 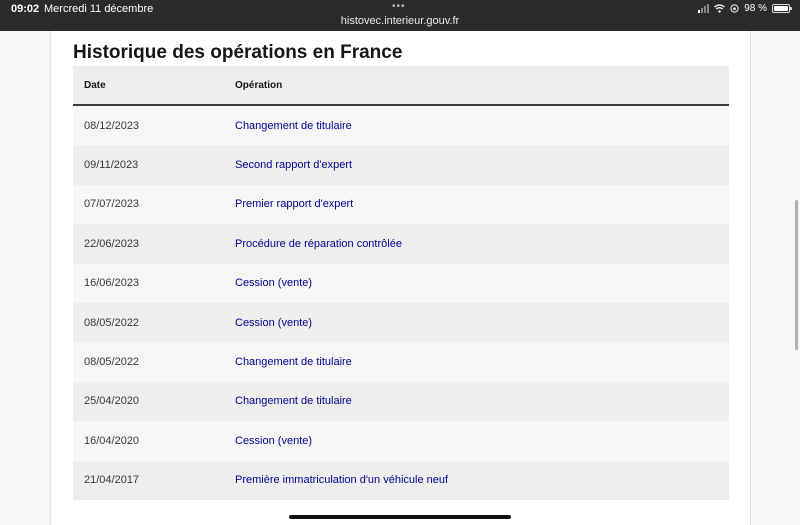 I want to click on row-date: 25/04/2020, so click(x=112, y=401).